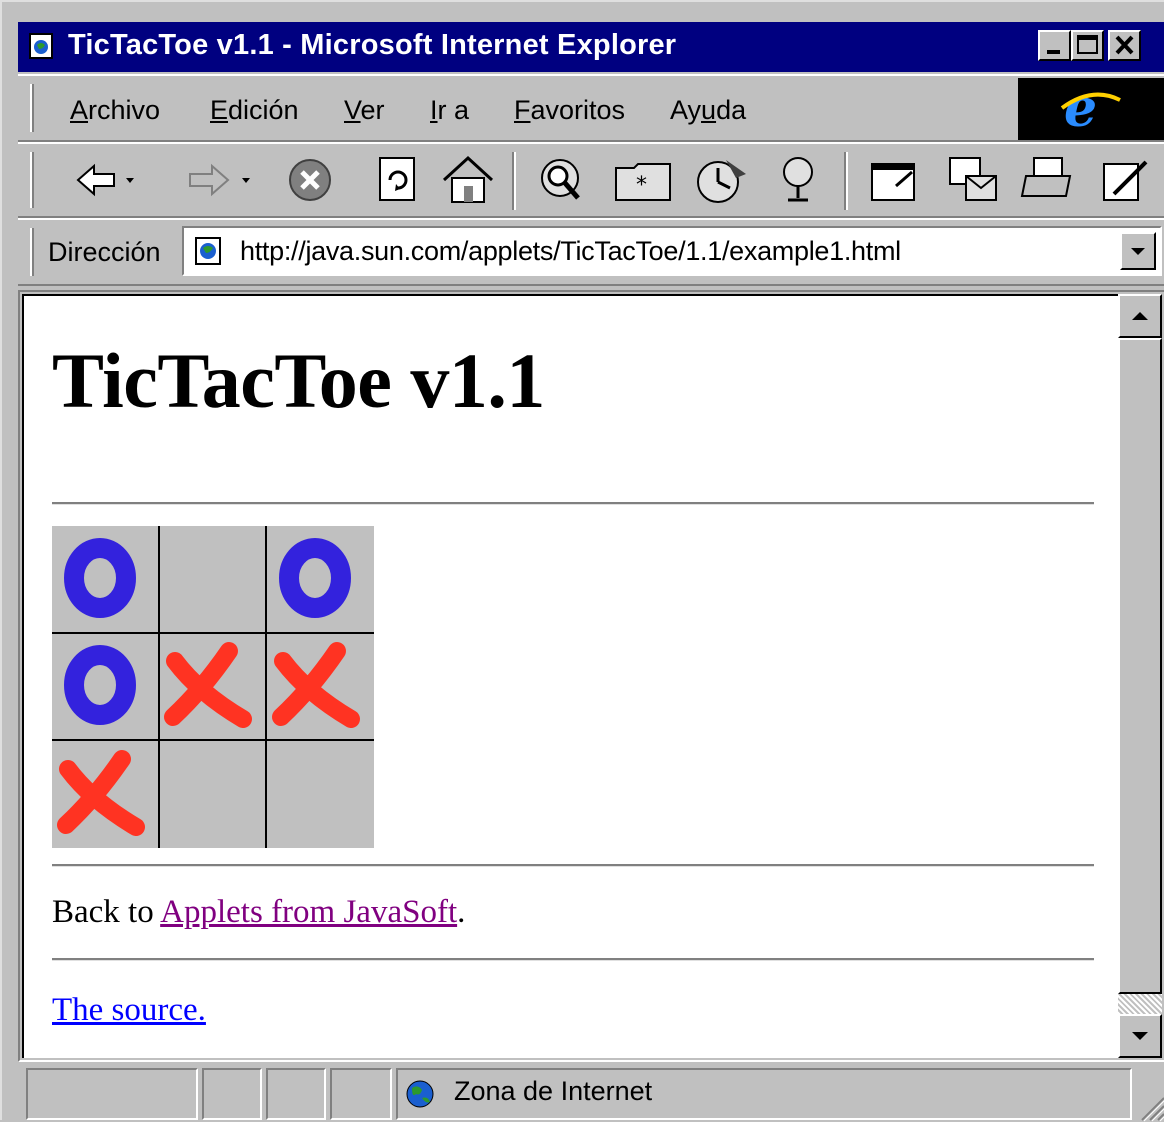  I want to click on maximize-icon, so click(1087, 44).